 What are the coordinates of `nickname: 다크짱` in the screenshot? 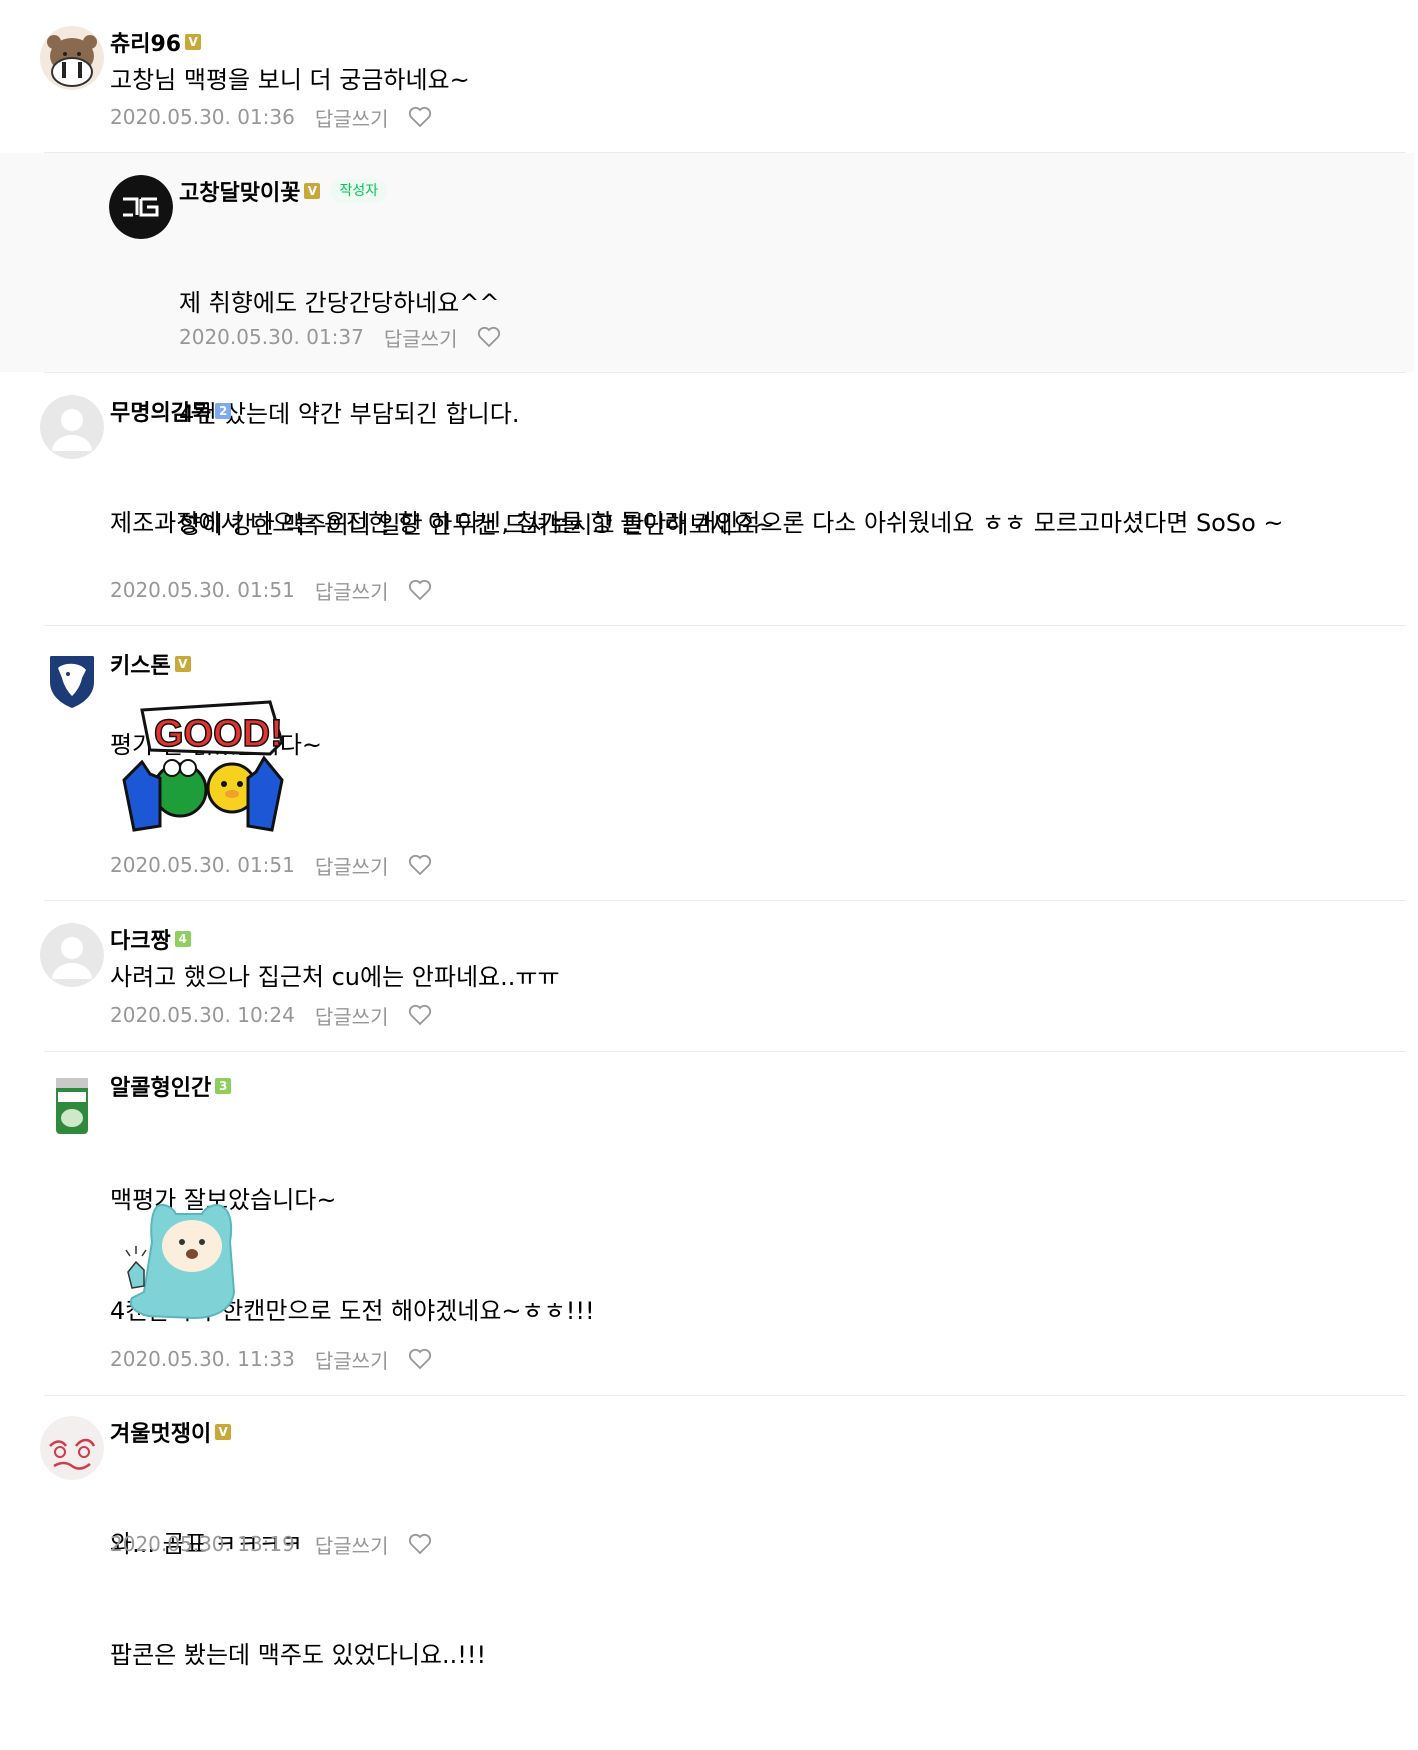 It's located at (140, 939).